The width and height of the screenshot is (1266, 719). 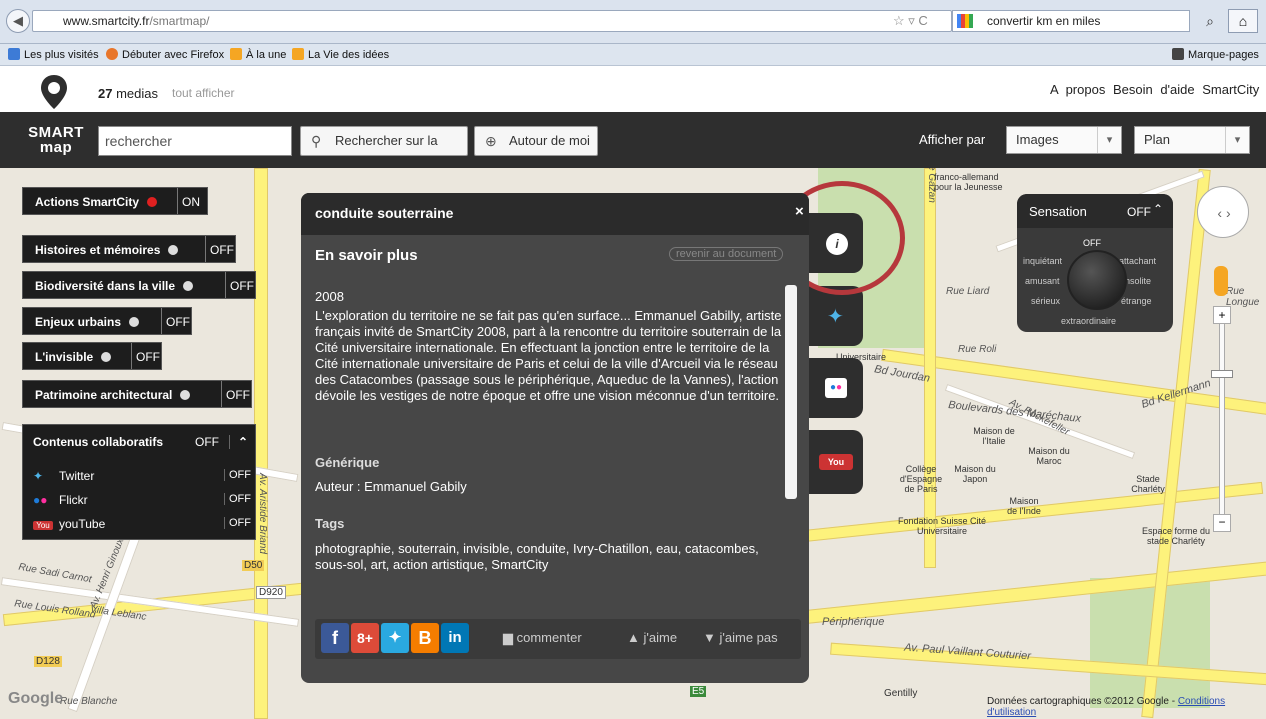 I want to click on blogger-icon: B, so click(x=425, y=638).